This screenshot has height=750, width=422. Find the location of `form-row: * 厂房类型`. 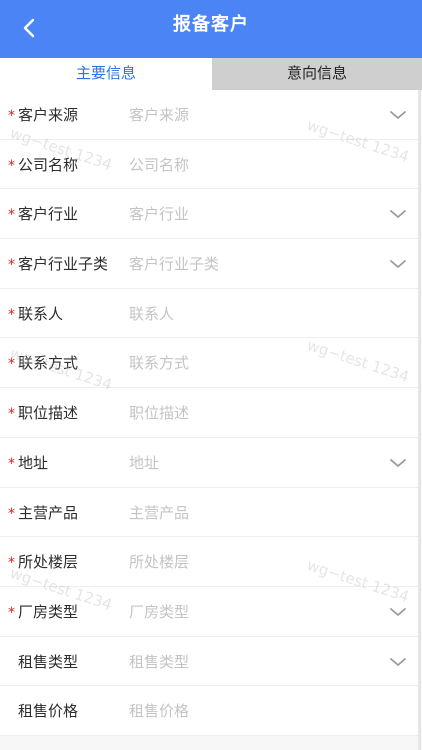

form-row: * 厂房类型 is located at coordinates (209, 612).